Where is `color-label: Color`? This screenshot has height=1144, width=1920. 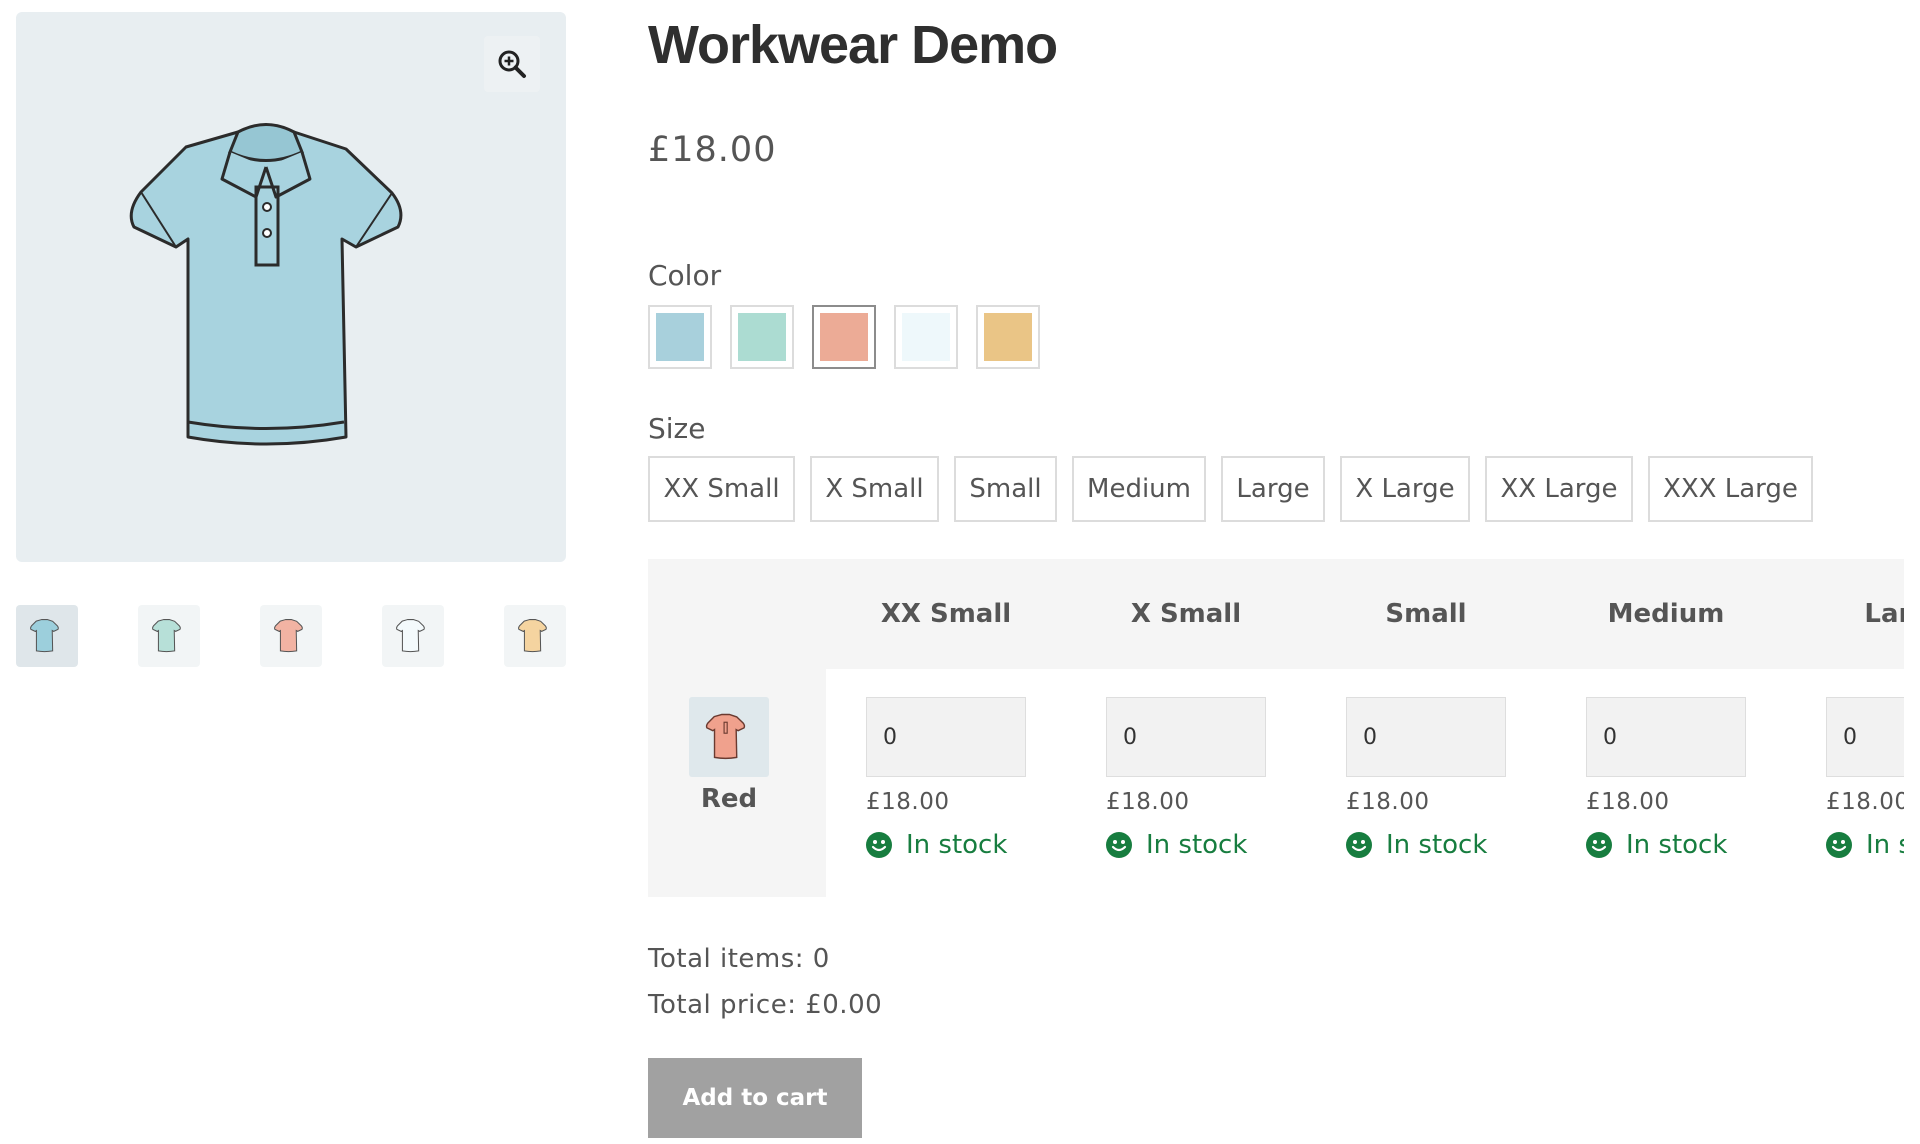 color-label: Color is located at coordinates (685, 275).